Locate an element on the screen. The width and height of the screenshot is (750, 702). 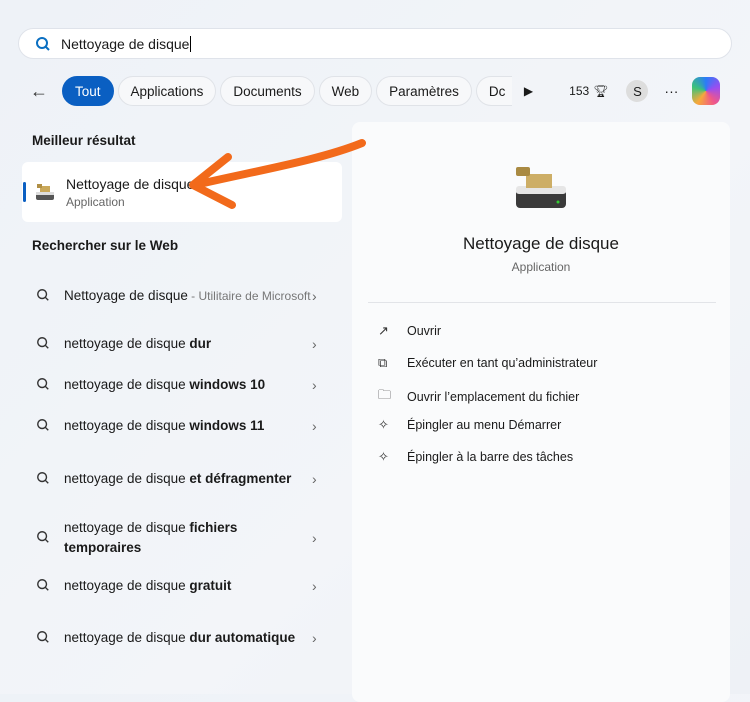
best-result-heading: Meilleur résultat is located at coordinates (84, 140).